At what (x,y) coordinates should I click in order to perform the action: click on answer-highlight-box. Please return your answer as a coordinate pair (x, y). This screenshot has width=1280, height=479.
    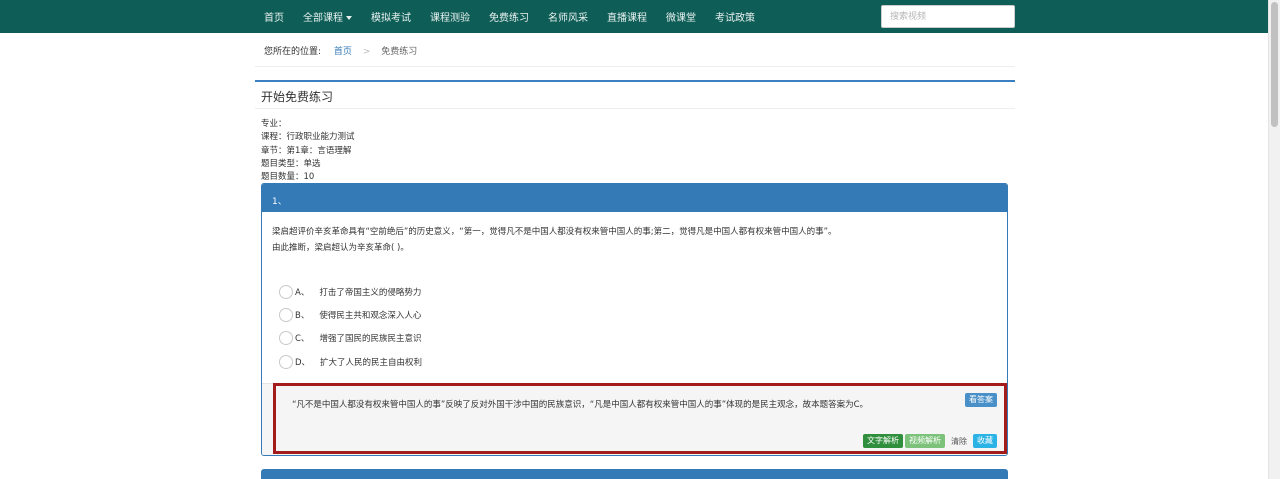
    Looking at the image, I should click on (640, 418).